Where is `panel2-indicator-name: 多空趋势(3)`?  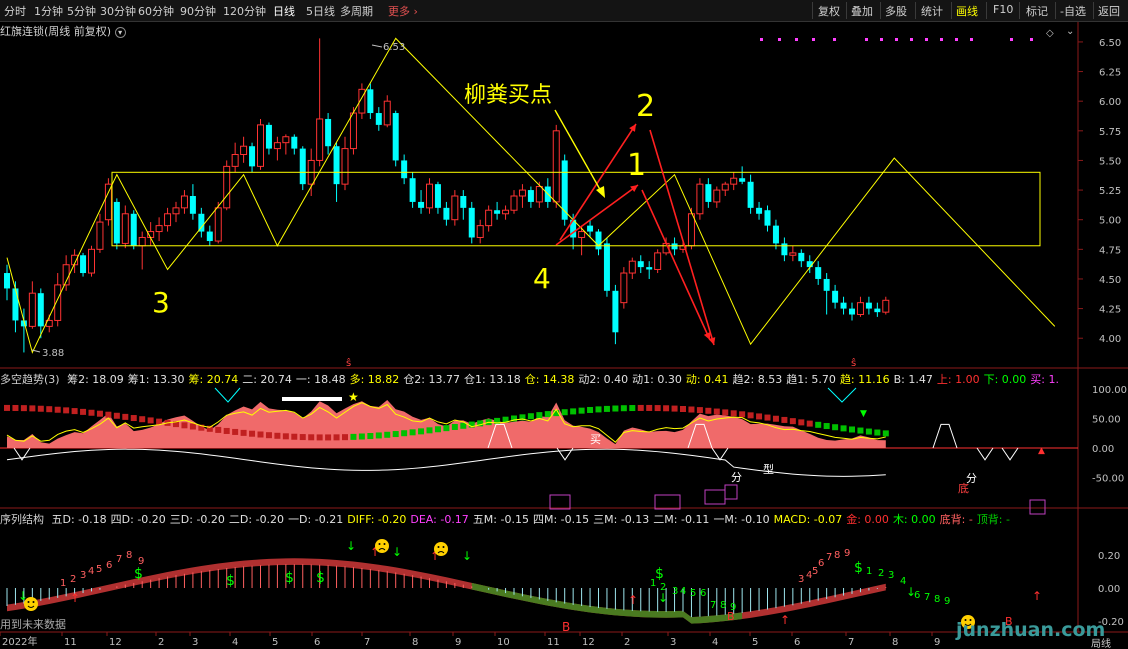 panel2-indicator-name: 多空趋势(3) is located at coordinates (30, 379).